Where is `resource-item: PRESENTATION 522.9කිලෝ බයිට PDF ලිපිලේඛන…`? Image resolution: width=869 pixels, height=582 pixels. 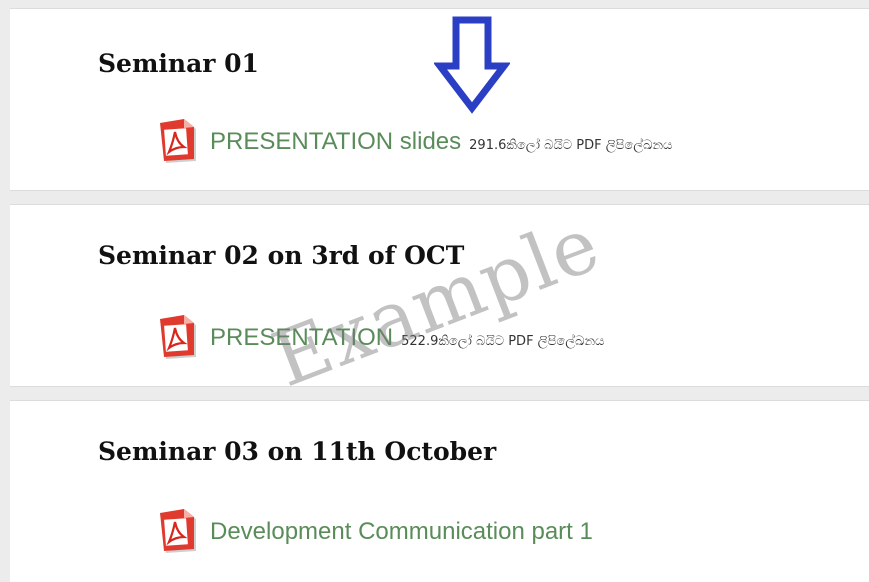 resource-item: PRESENTATION 522.9කිලෝ බයිට PDF ලිපිලේඛන… is located at coordinates (382, 338).